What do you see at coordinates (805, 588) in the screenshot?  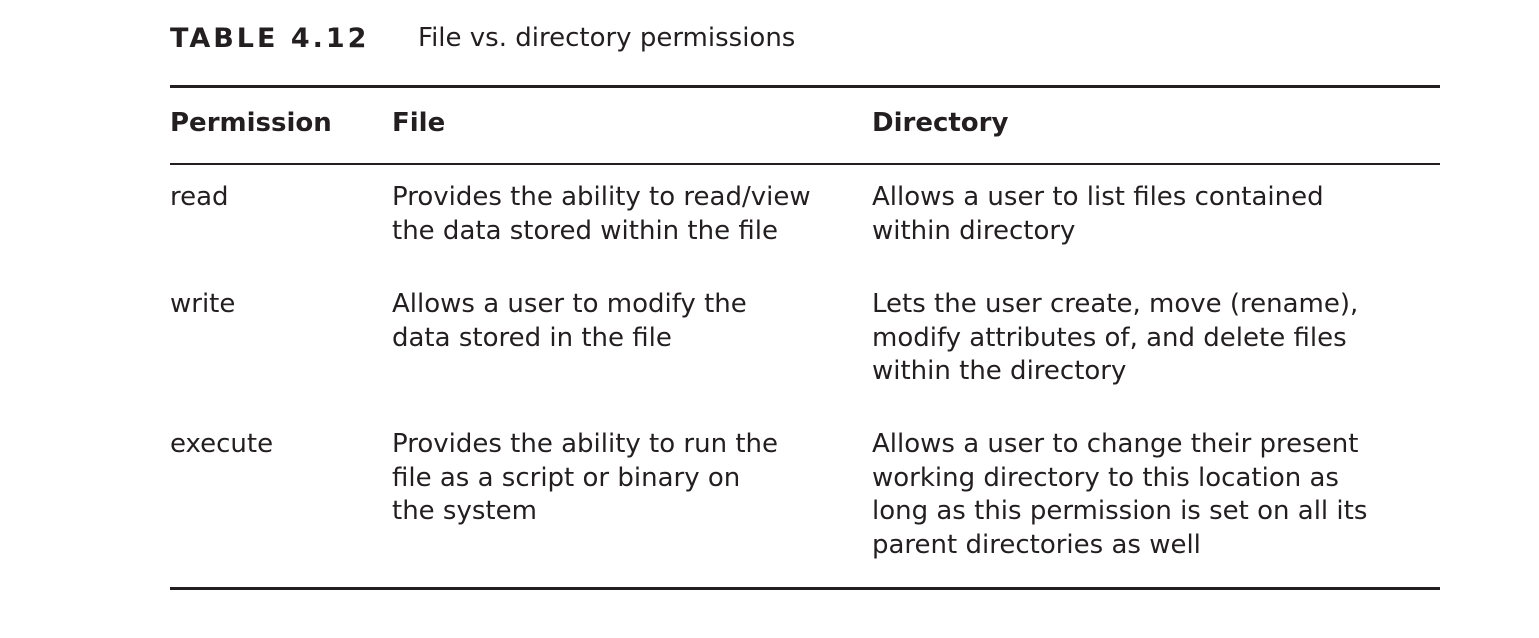 I see `bottom-rule` at bounding box center [805, 588].